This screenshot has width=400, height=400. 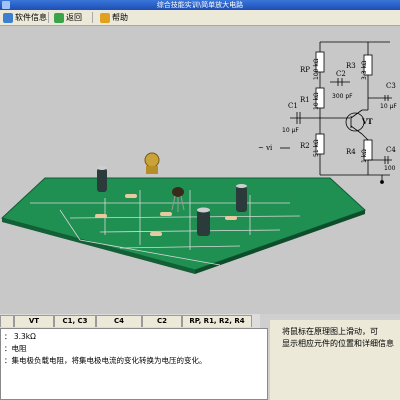 I want to click on back-arrow-icon, so click(x=59, y=17).